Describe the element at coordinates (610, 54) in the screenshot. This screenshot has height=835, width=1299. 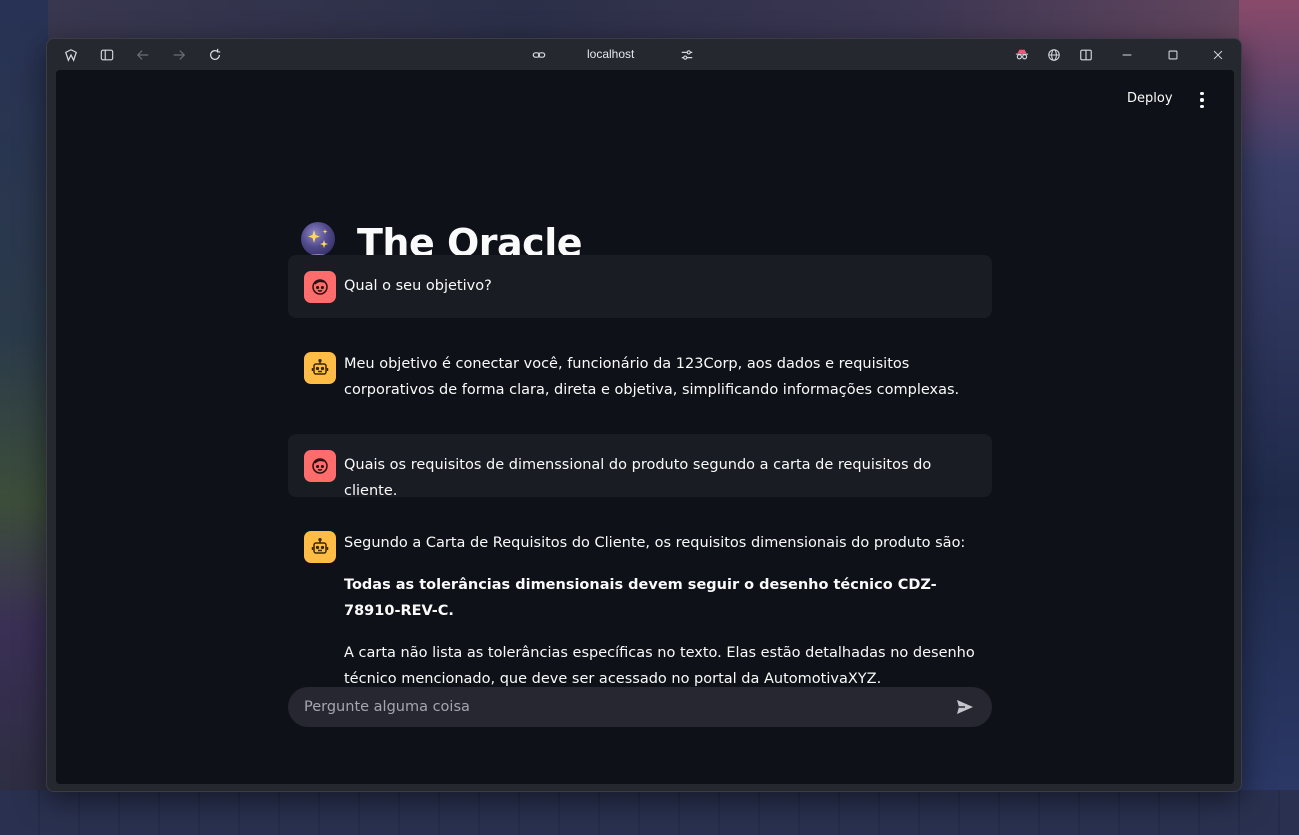
I see `address-bar-url: localhost` at that location.